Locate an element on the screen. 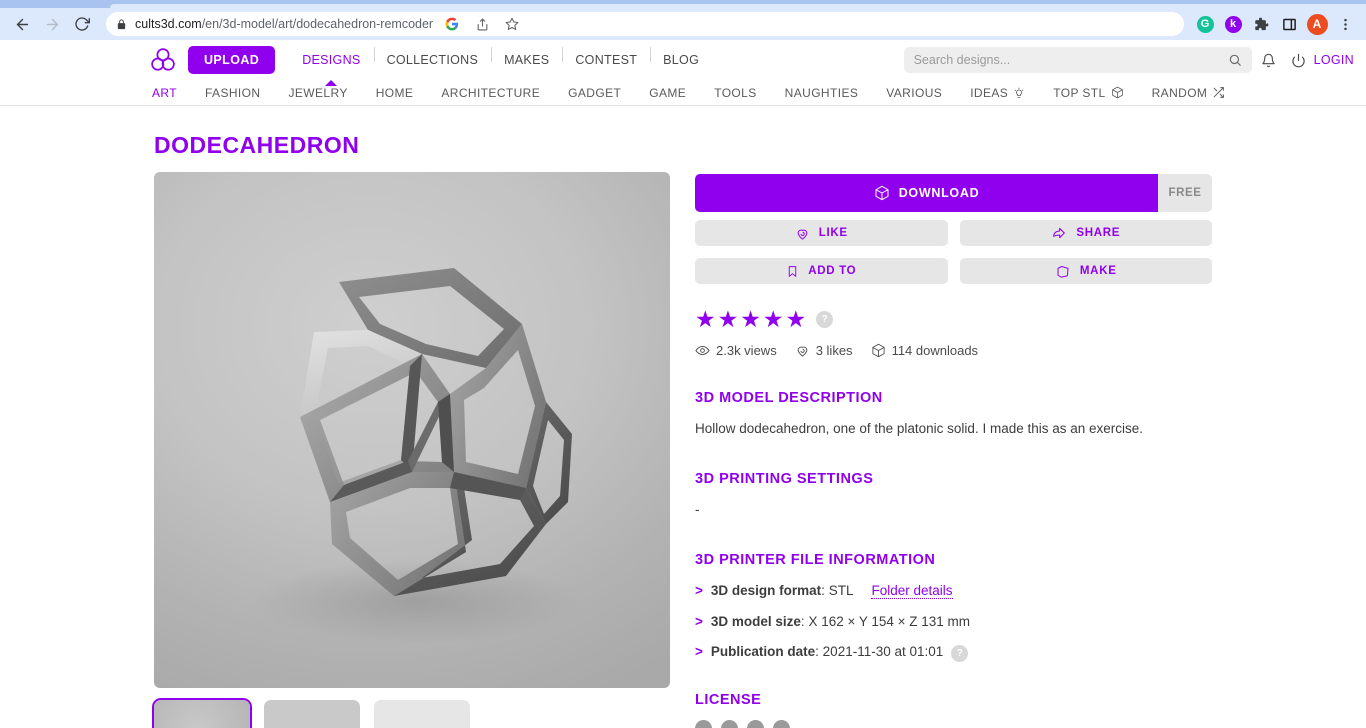  login-link: LOGIN is located at coordinates (1334, 60).